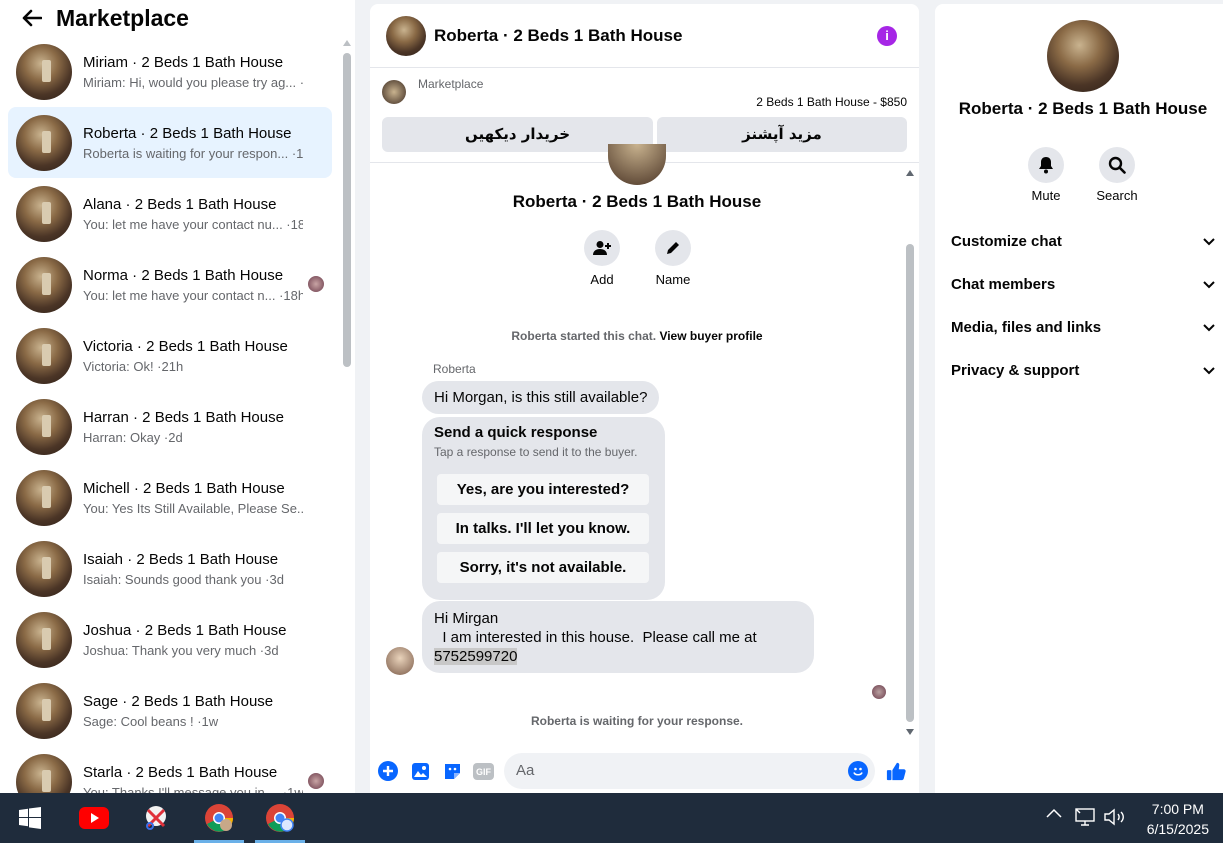 The height and width of the screenshot is (843, 1223). What do you see at coordinates (180, 772) in the screenshot?
I see `conversation-name: Starla · 2 Beds 1 Bath House` at bounding box center [180, 772].